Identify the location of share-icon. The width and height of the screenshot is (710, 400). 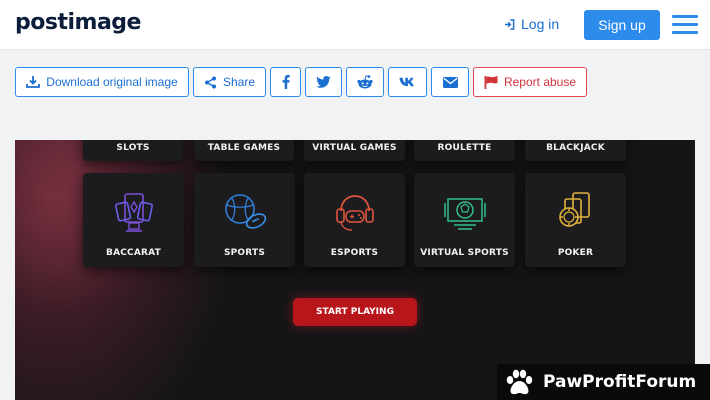
(210, 82).